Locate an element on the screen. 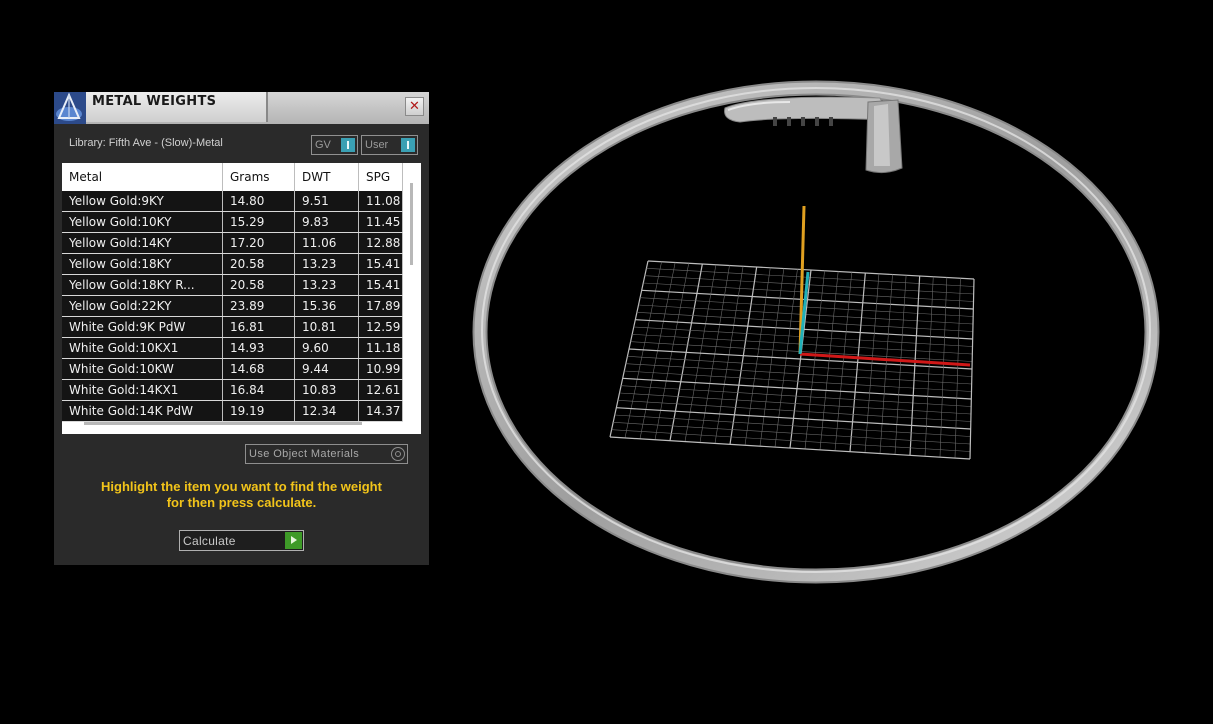 Image resolution: width=1213 pixels, height=724 pixels. spg-cell: 10.99 is located at coordinates (380, 369).